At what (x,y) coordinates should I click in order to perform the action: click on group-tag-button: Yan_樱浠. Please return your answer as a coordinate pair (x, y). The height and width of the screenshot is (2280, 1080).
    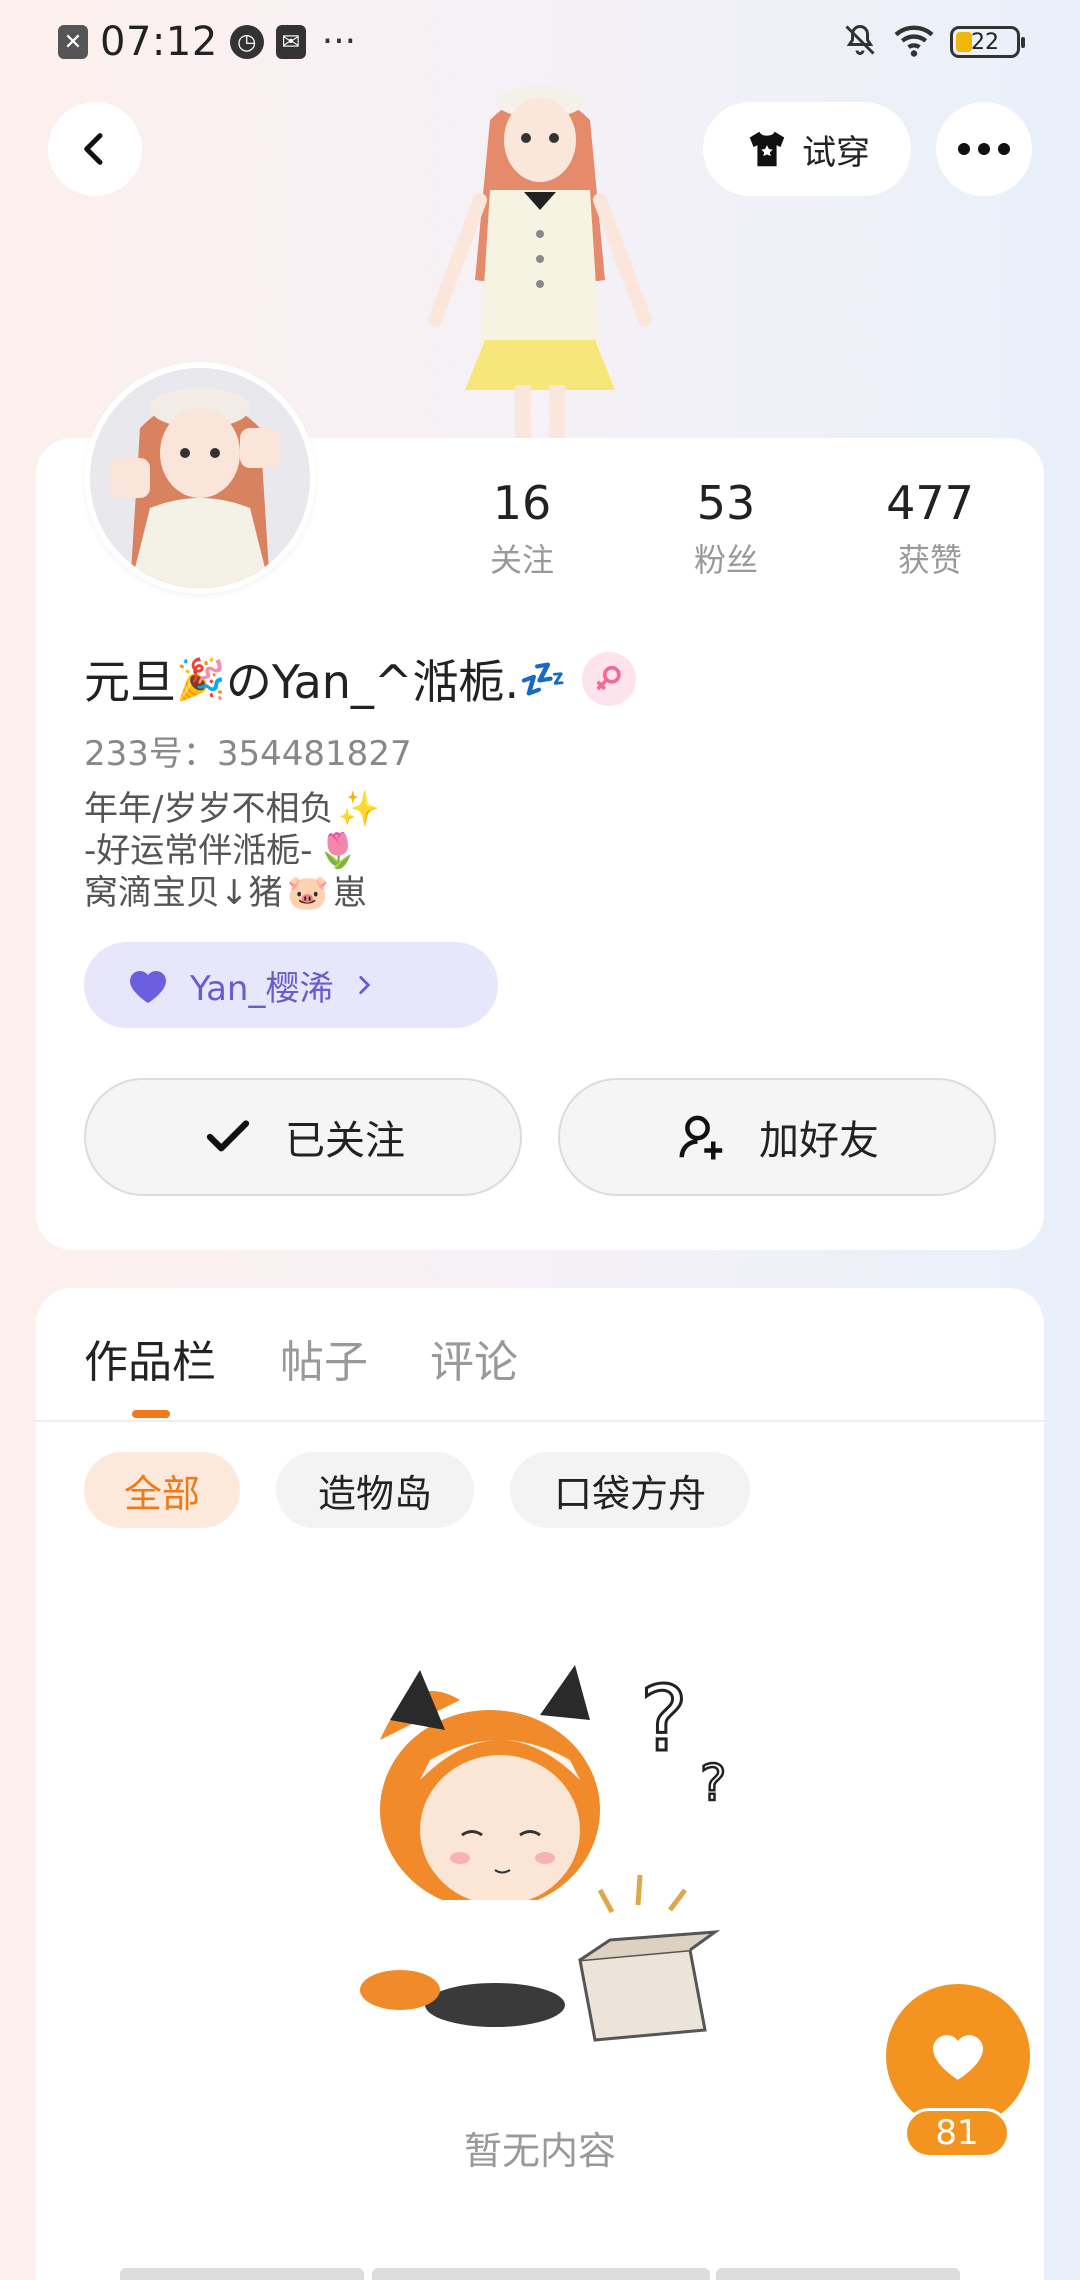
    Looking at the image, I should click on (291, 985).